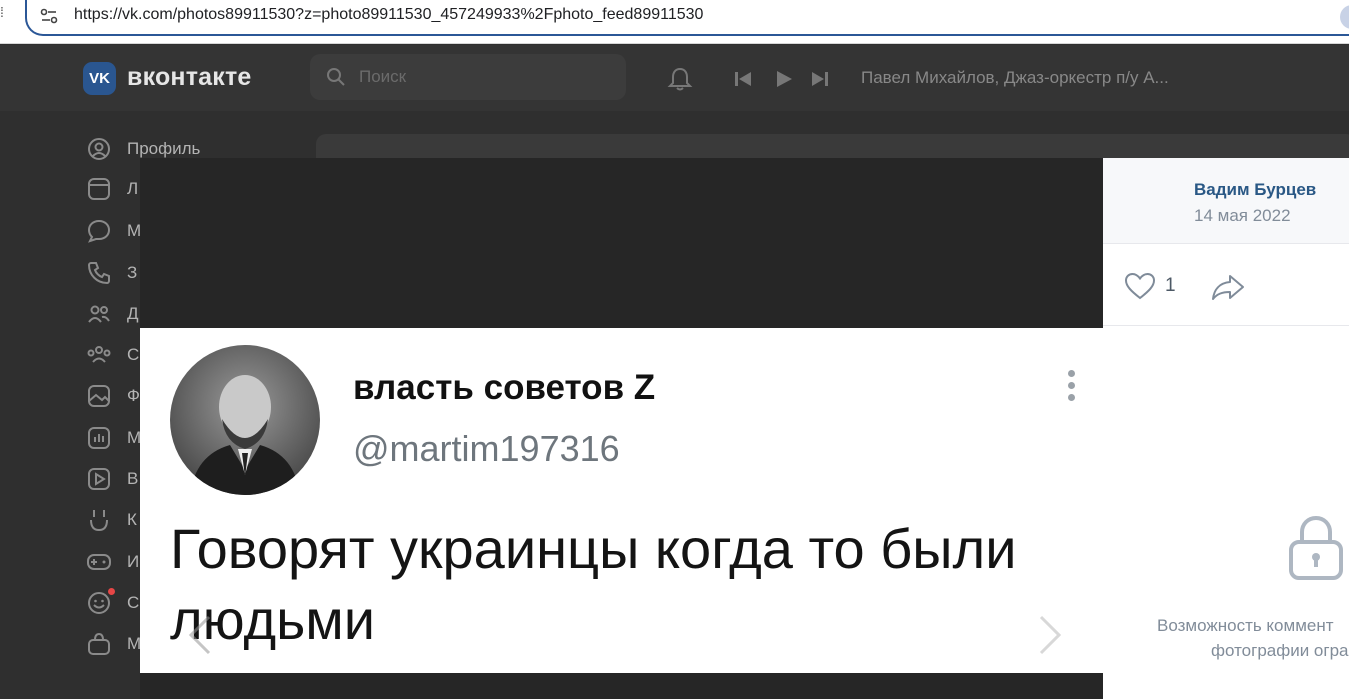 This screenshot has width=1349, height=699. What do you see at coordinates (820, 79) in the screenshot?
I see `next-track-icon` at bounding box center [820, 79].